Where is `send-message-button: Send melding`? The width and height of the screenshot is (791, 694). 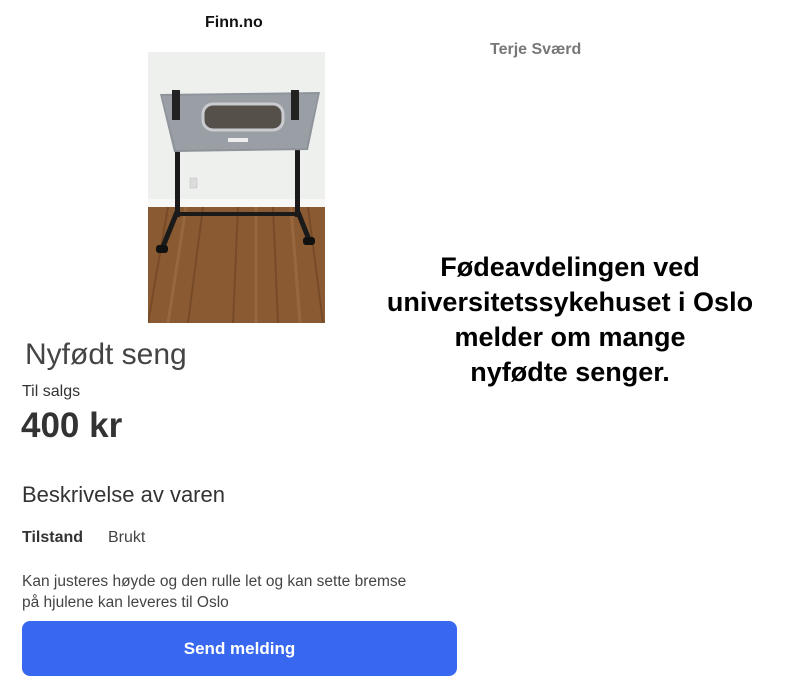 send-message-button: Send melding is located at coordinates (239, 648).